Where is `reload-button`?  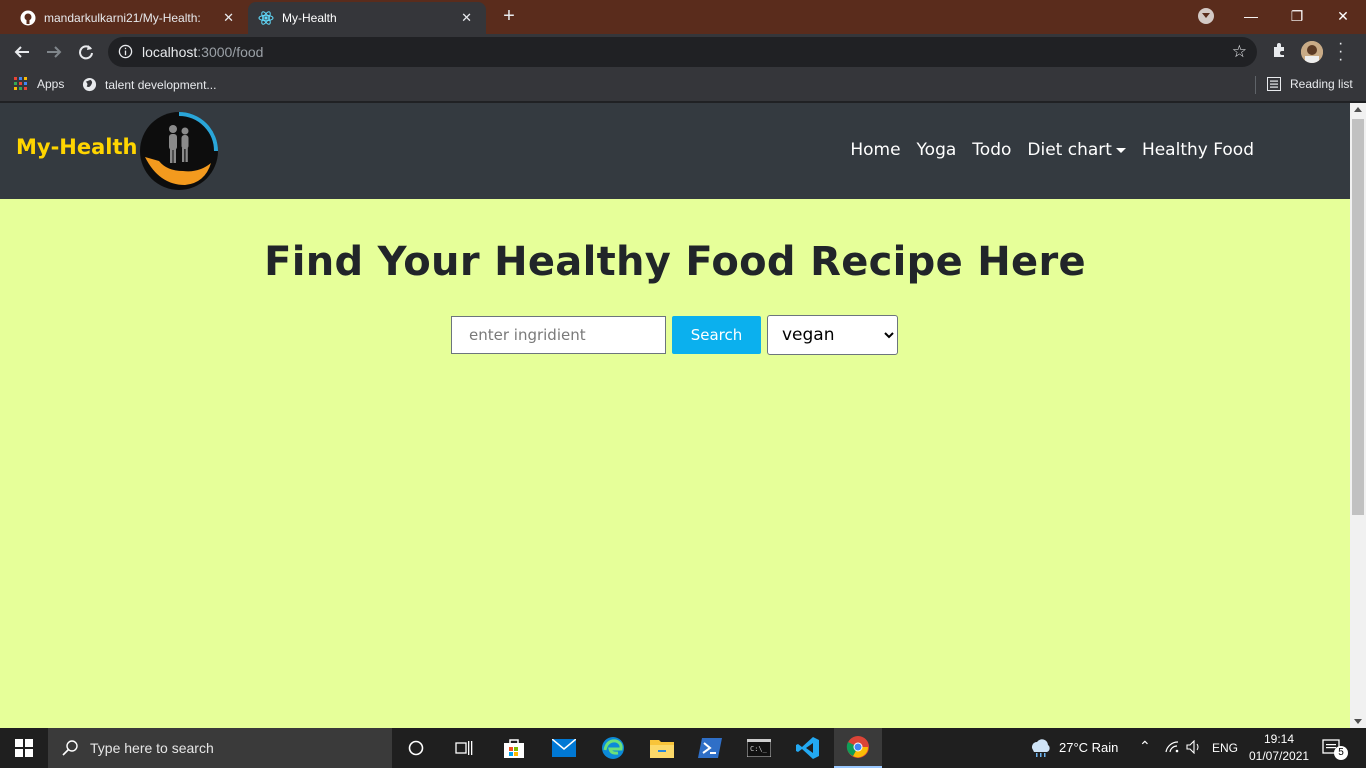
reload-button is located at coordinates (86, 52).